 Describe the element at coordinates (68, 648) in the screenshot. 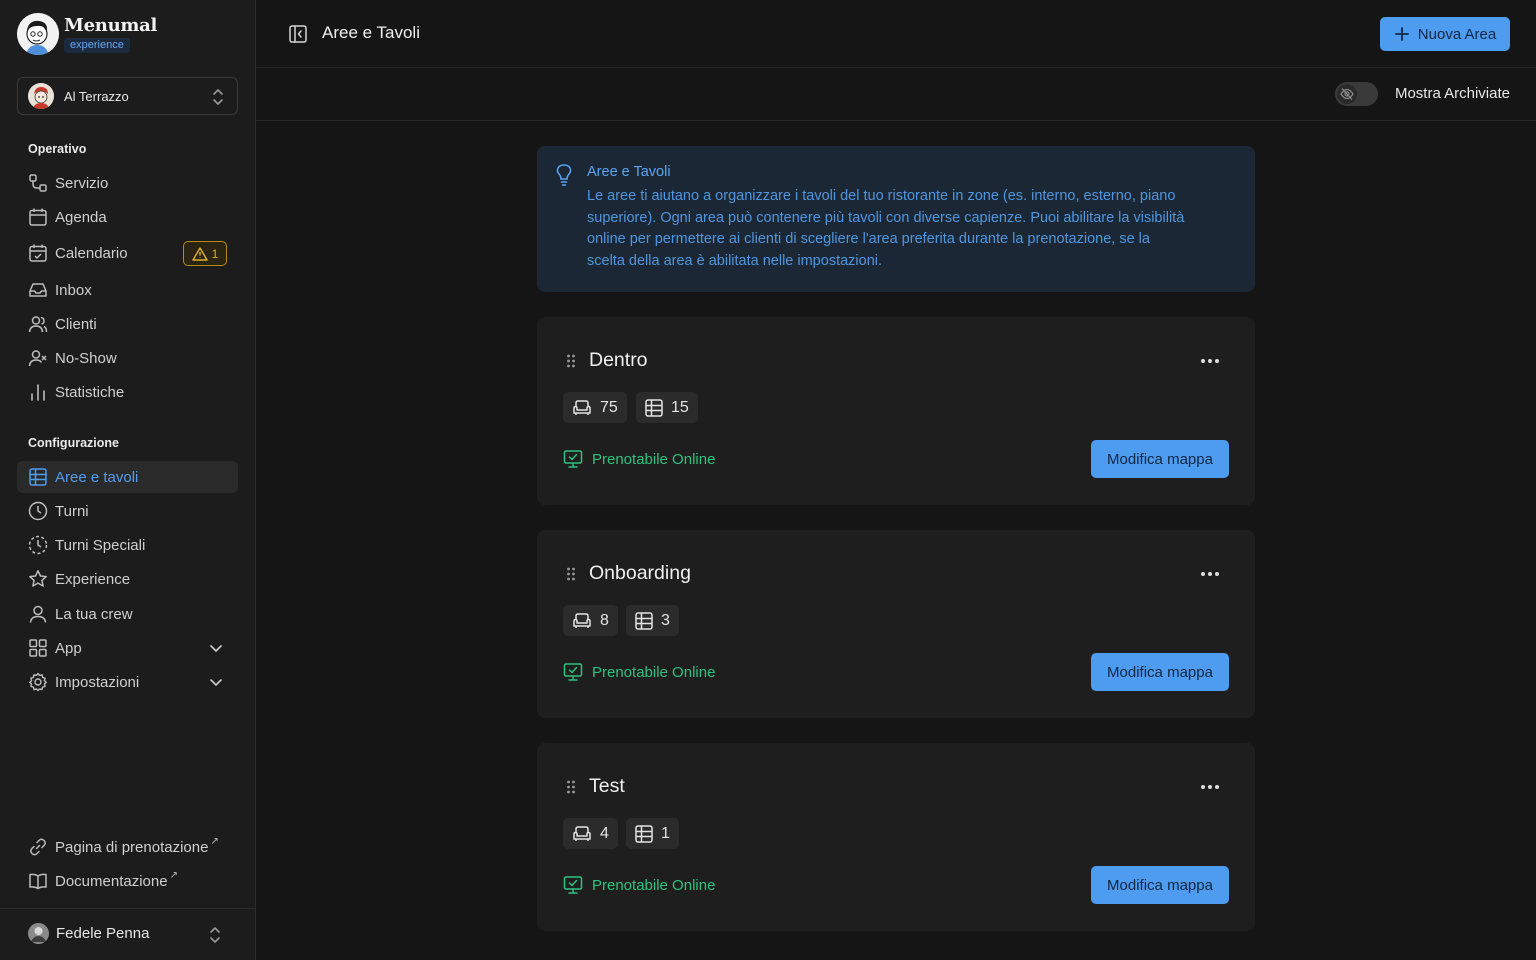

I see `sidebar-item-label: App` at that location.